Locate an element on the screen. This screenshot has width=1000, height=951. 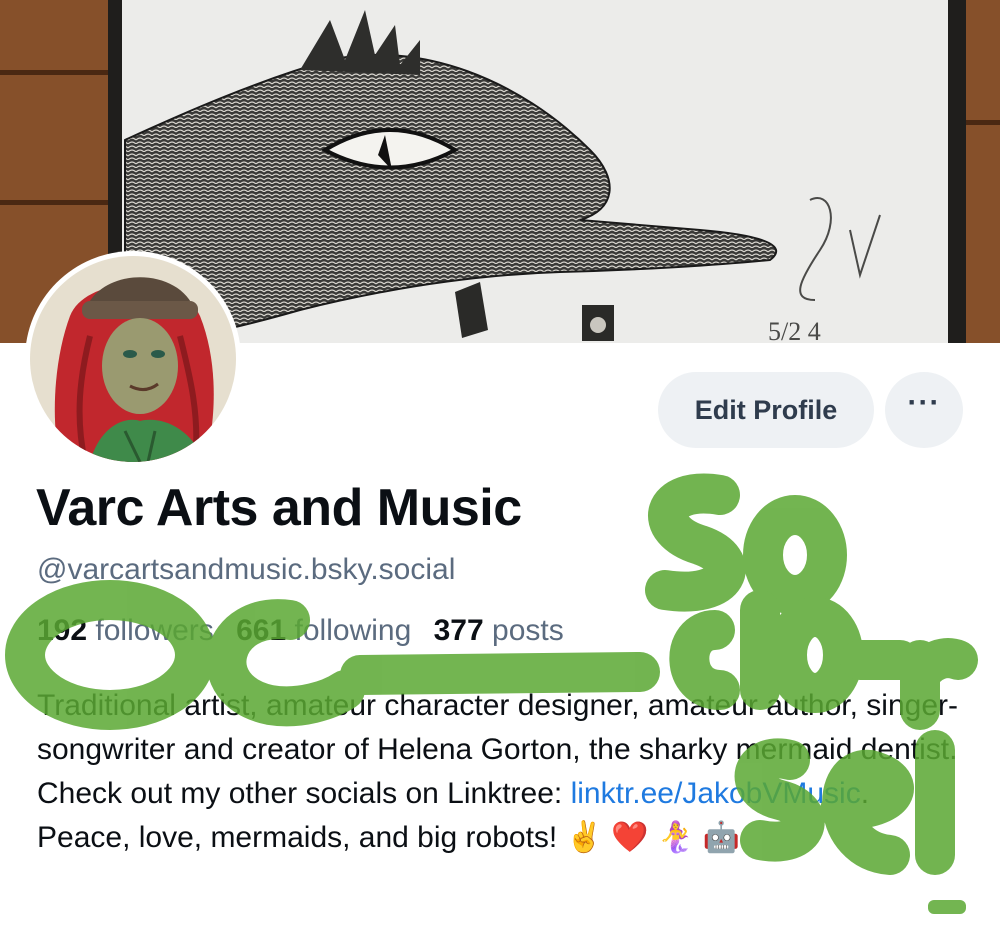
banner-signature-date: 5/2 4 is located at coordinates (794, 330).